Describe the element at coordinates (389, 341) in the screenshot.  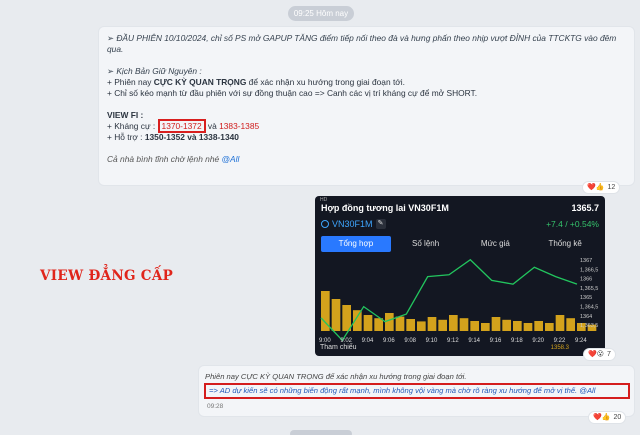
I see `x-tick-label: 9:06` at that location.